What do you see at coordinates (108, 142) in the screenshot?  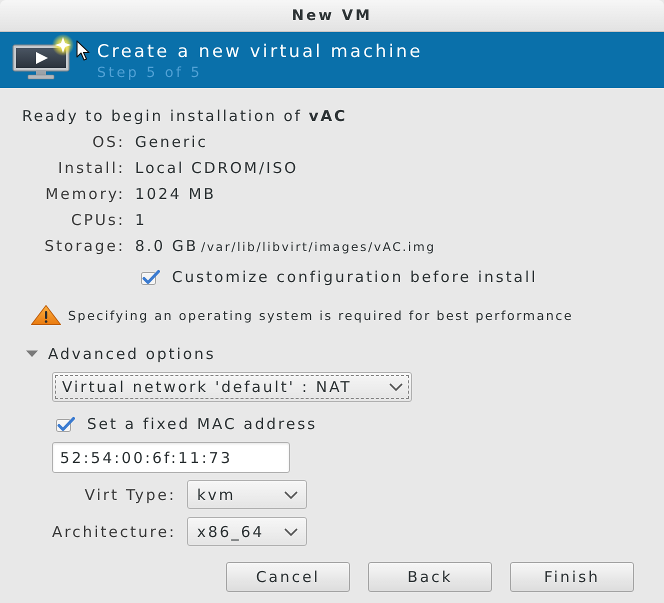 I see `field-label: OS:` at bounding box center [108, 142].